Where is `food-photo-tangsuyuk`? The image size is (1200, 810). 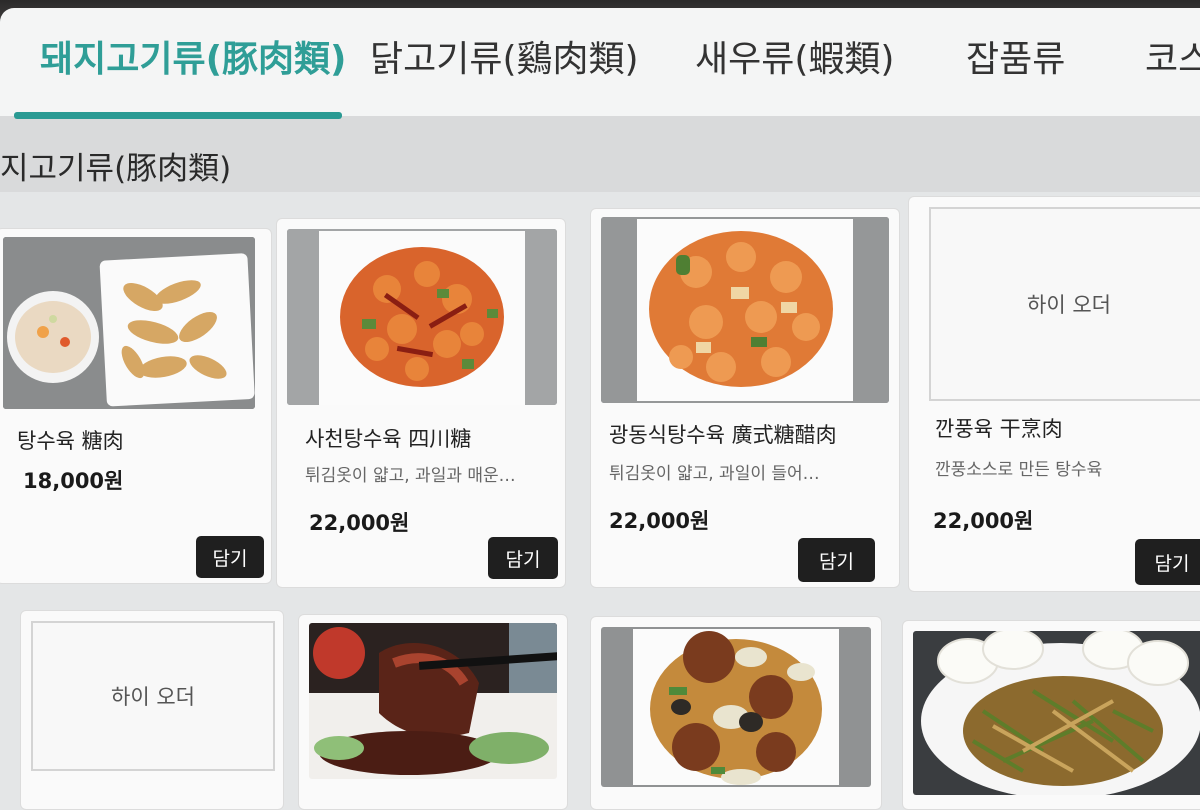
food-photo-tangsuyuk is located at coordinates (129, 323).